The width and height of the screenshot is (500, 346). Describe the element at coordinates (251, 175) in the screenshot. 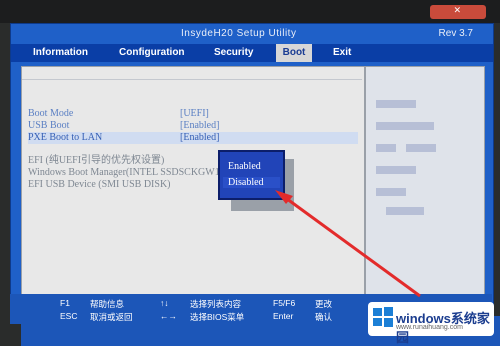

I see `option-popup: Enabled Disabled` at that location.